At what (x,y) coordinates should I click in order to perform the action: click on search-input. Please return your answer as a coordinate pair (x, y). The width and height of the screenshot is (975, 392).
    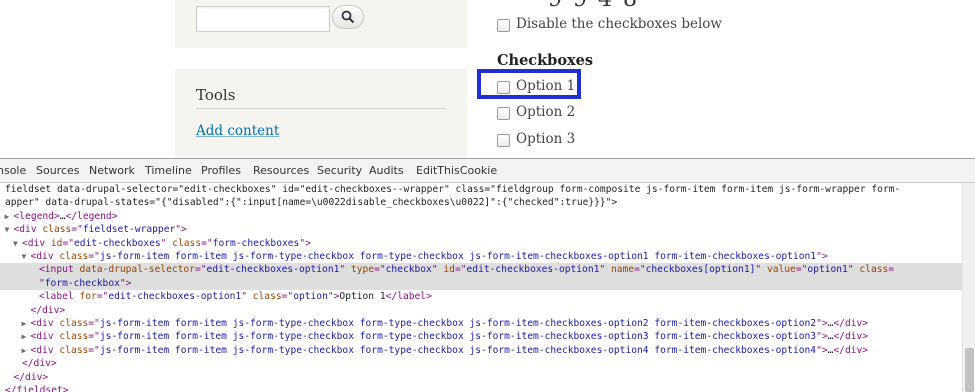
    Looking at the image, I should click on (263, 19).